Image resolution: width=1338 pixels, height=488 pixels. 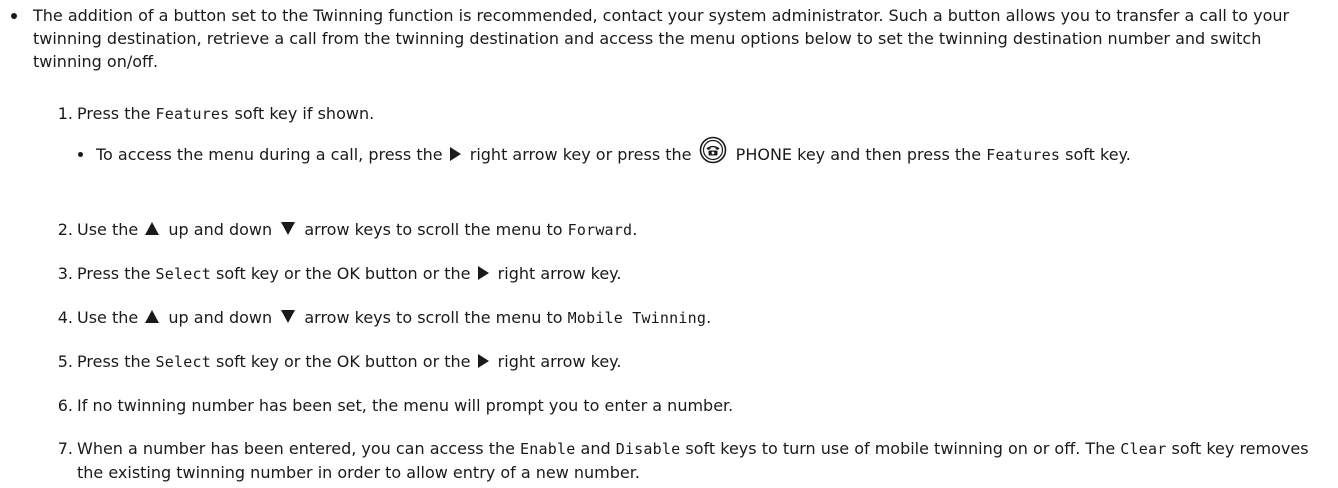 I want to click on step-number: 7., so click(x=65, y=448).